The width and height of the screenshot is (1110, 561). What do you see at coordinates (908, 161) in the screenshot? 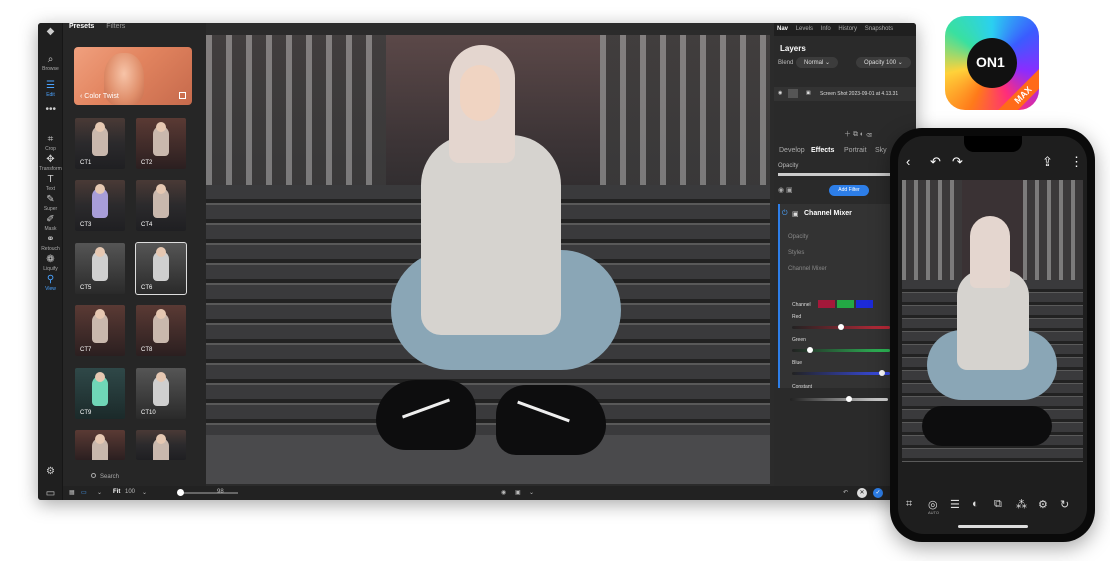
I see `back-icon: ‹` at bounding box center [908, 161].